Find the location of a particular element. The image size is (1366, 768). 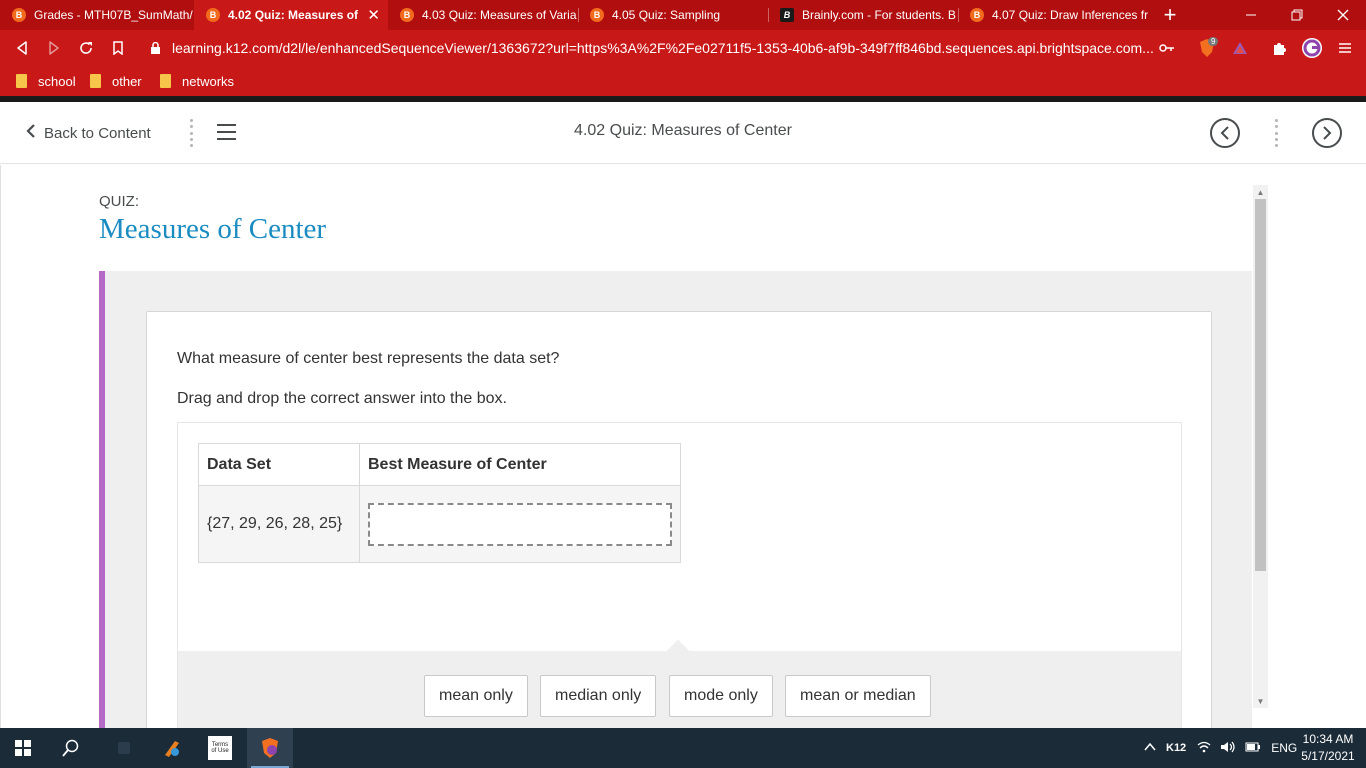

reload-icon is located at coordinates (86, 48).